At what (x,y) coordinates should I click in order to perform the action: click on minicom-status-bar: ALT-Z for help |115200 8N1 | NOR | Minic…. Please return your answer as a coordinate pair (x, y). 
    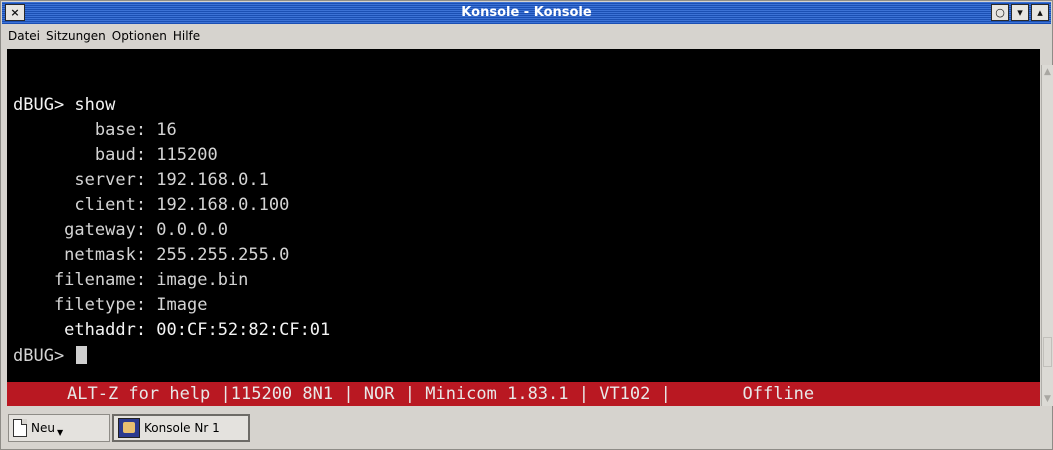
    Looking at the image, I should click on (523, 394).